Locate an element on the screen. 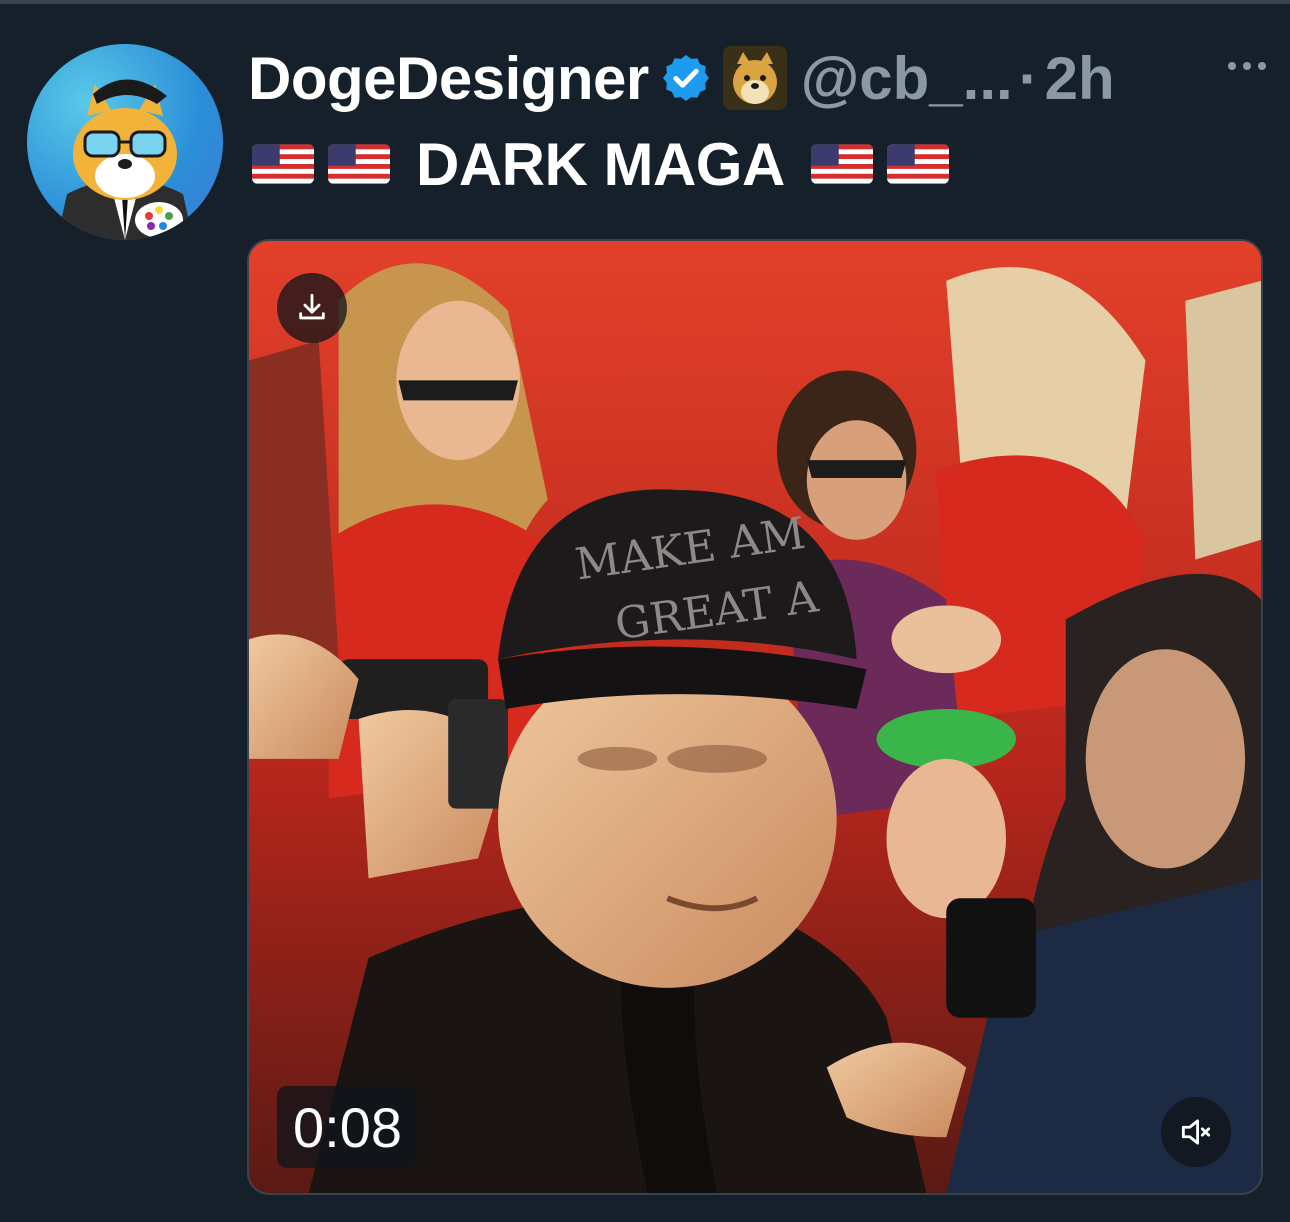 Image resolution: width=1290 pixels, height=1222 pixels. download-button is located at coordinates (312, 308).